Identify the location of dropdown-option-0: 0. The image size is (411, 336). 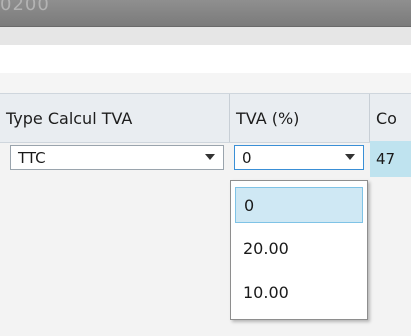
(299, 205).